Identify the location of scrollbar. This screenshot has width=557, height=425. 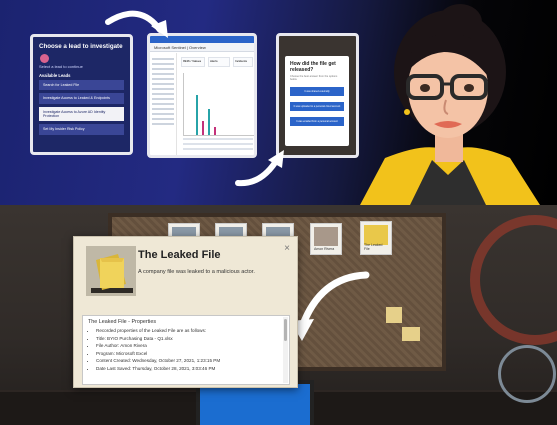
(285, 350).